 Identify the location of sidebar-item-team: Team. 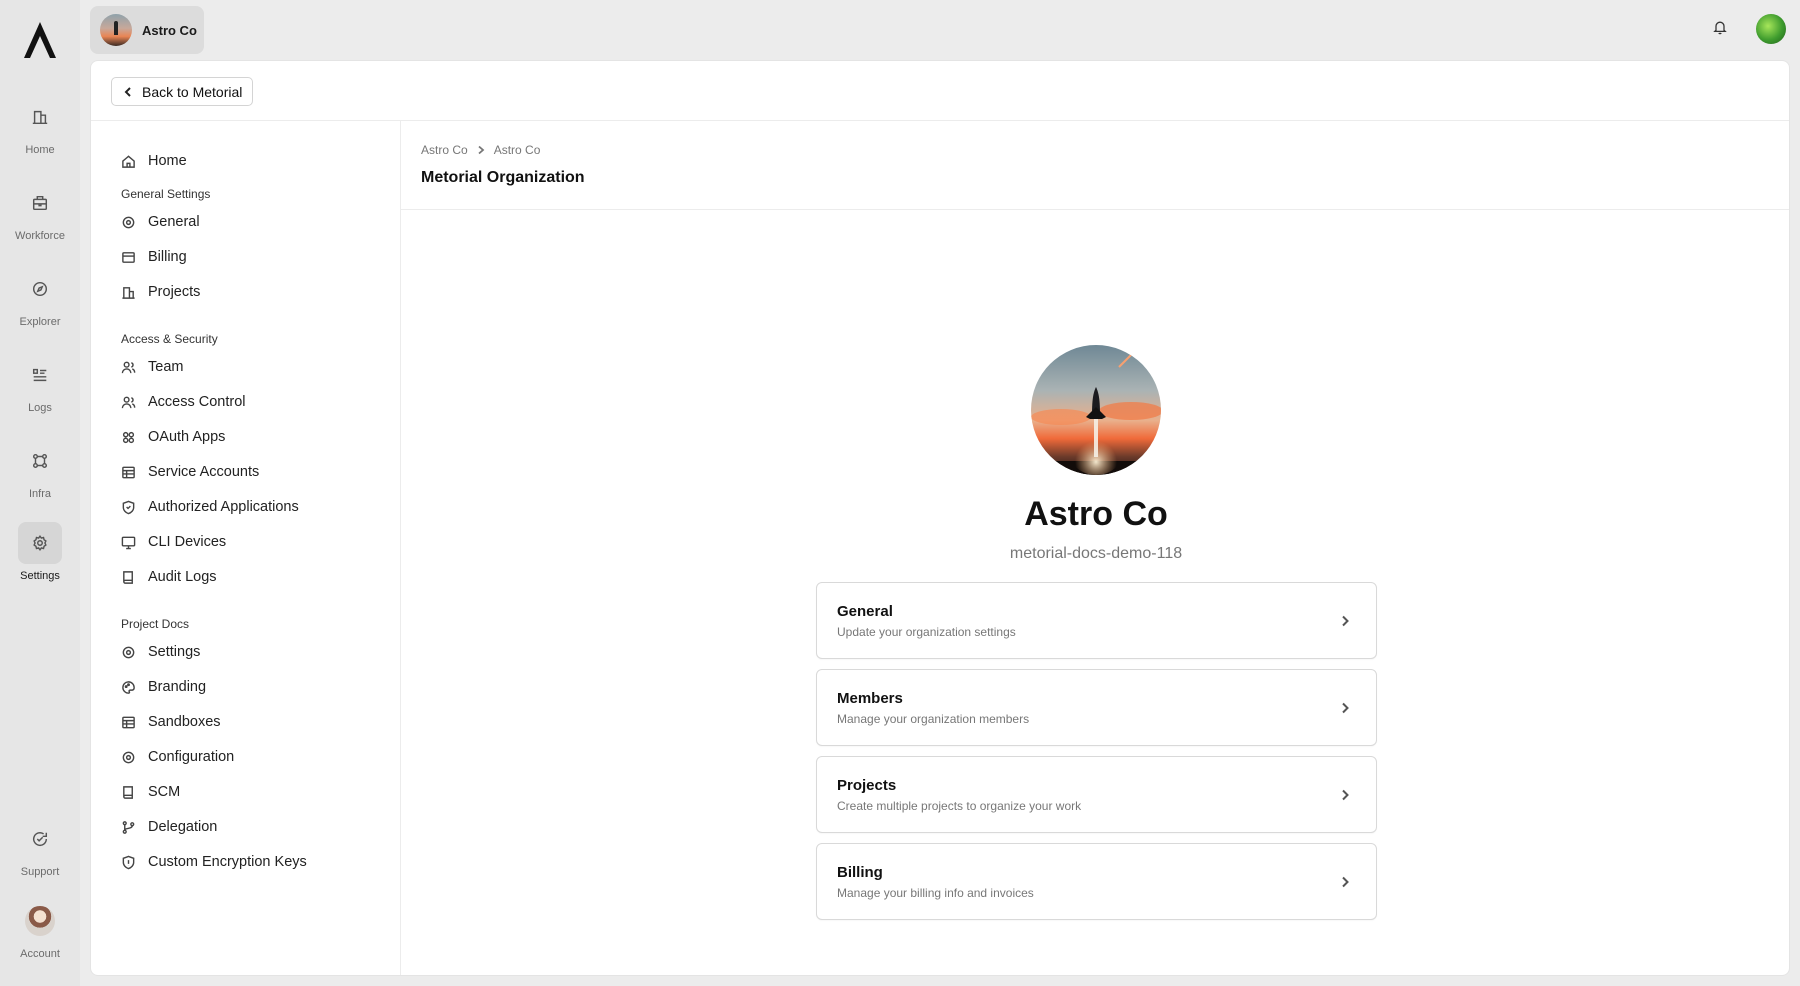
(152, 367).